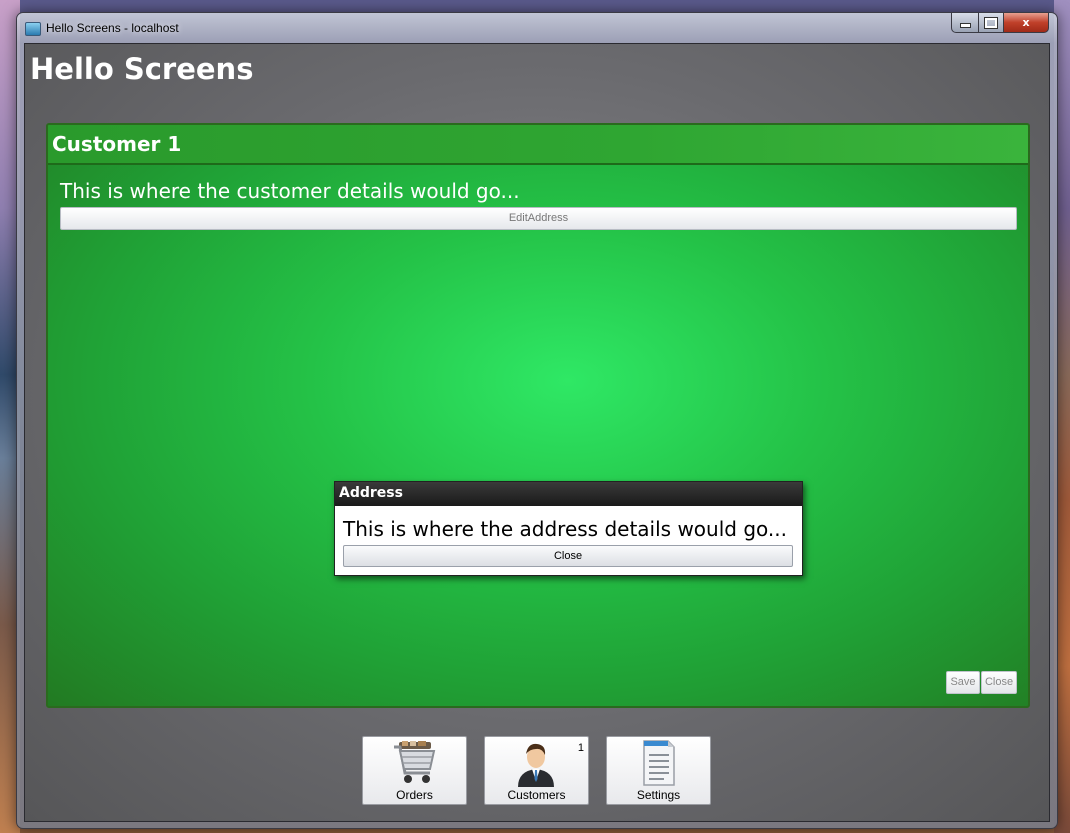  I want to click on taskbar-label-settings: Settings, so click(658, 795).